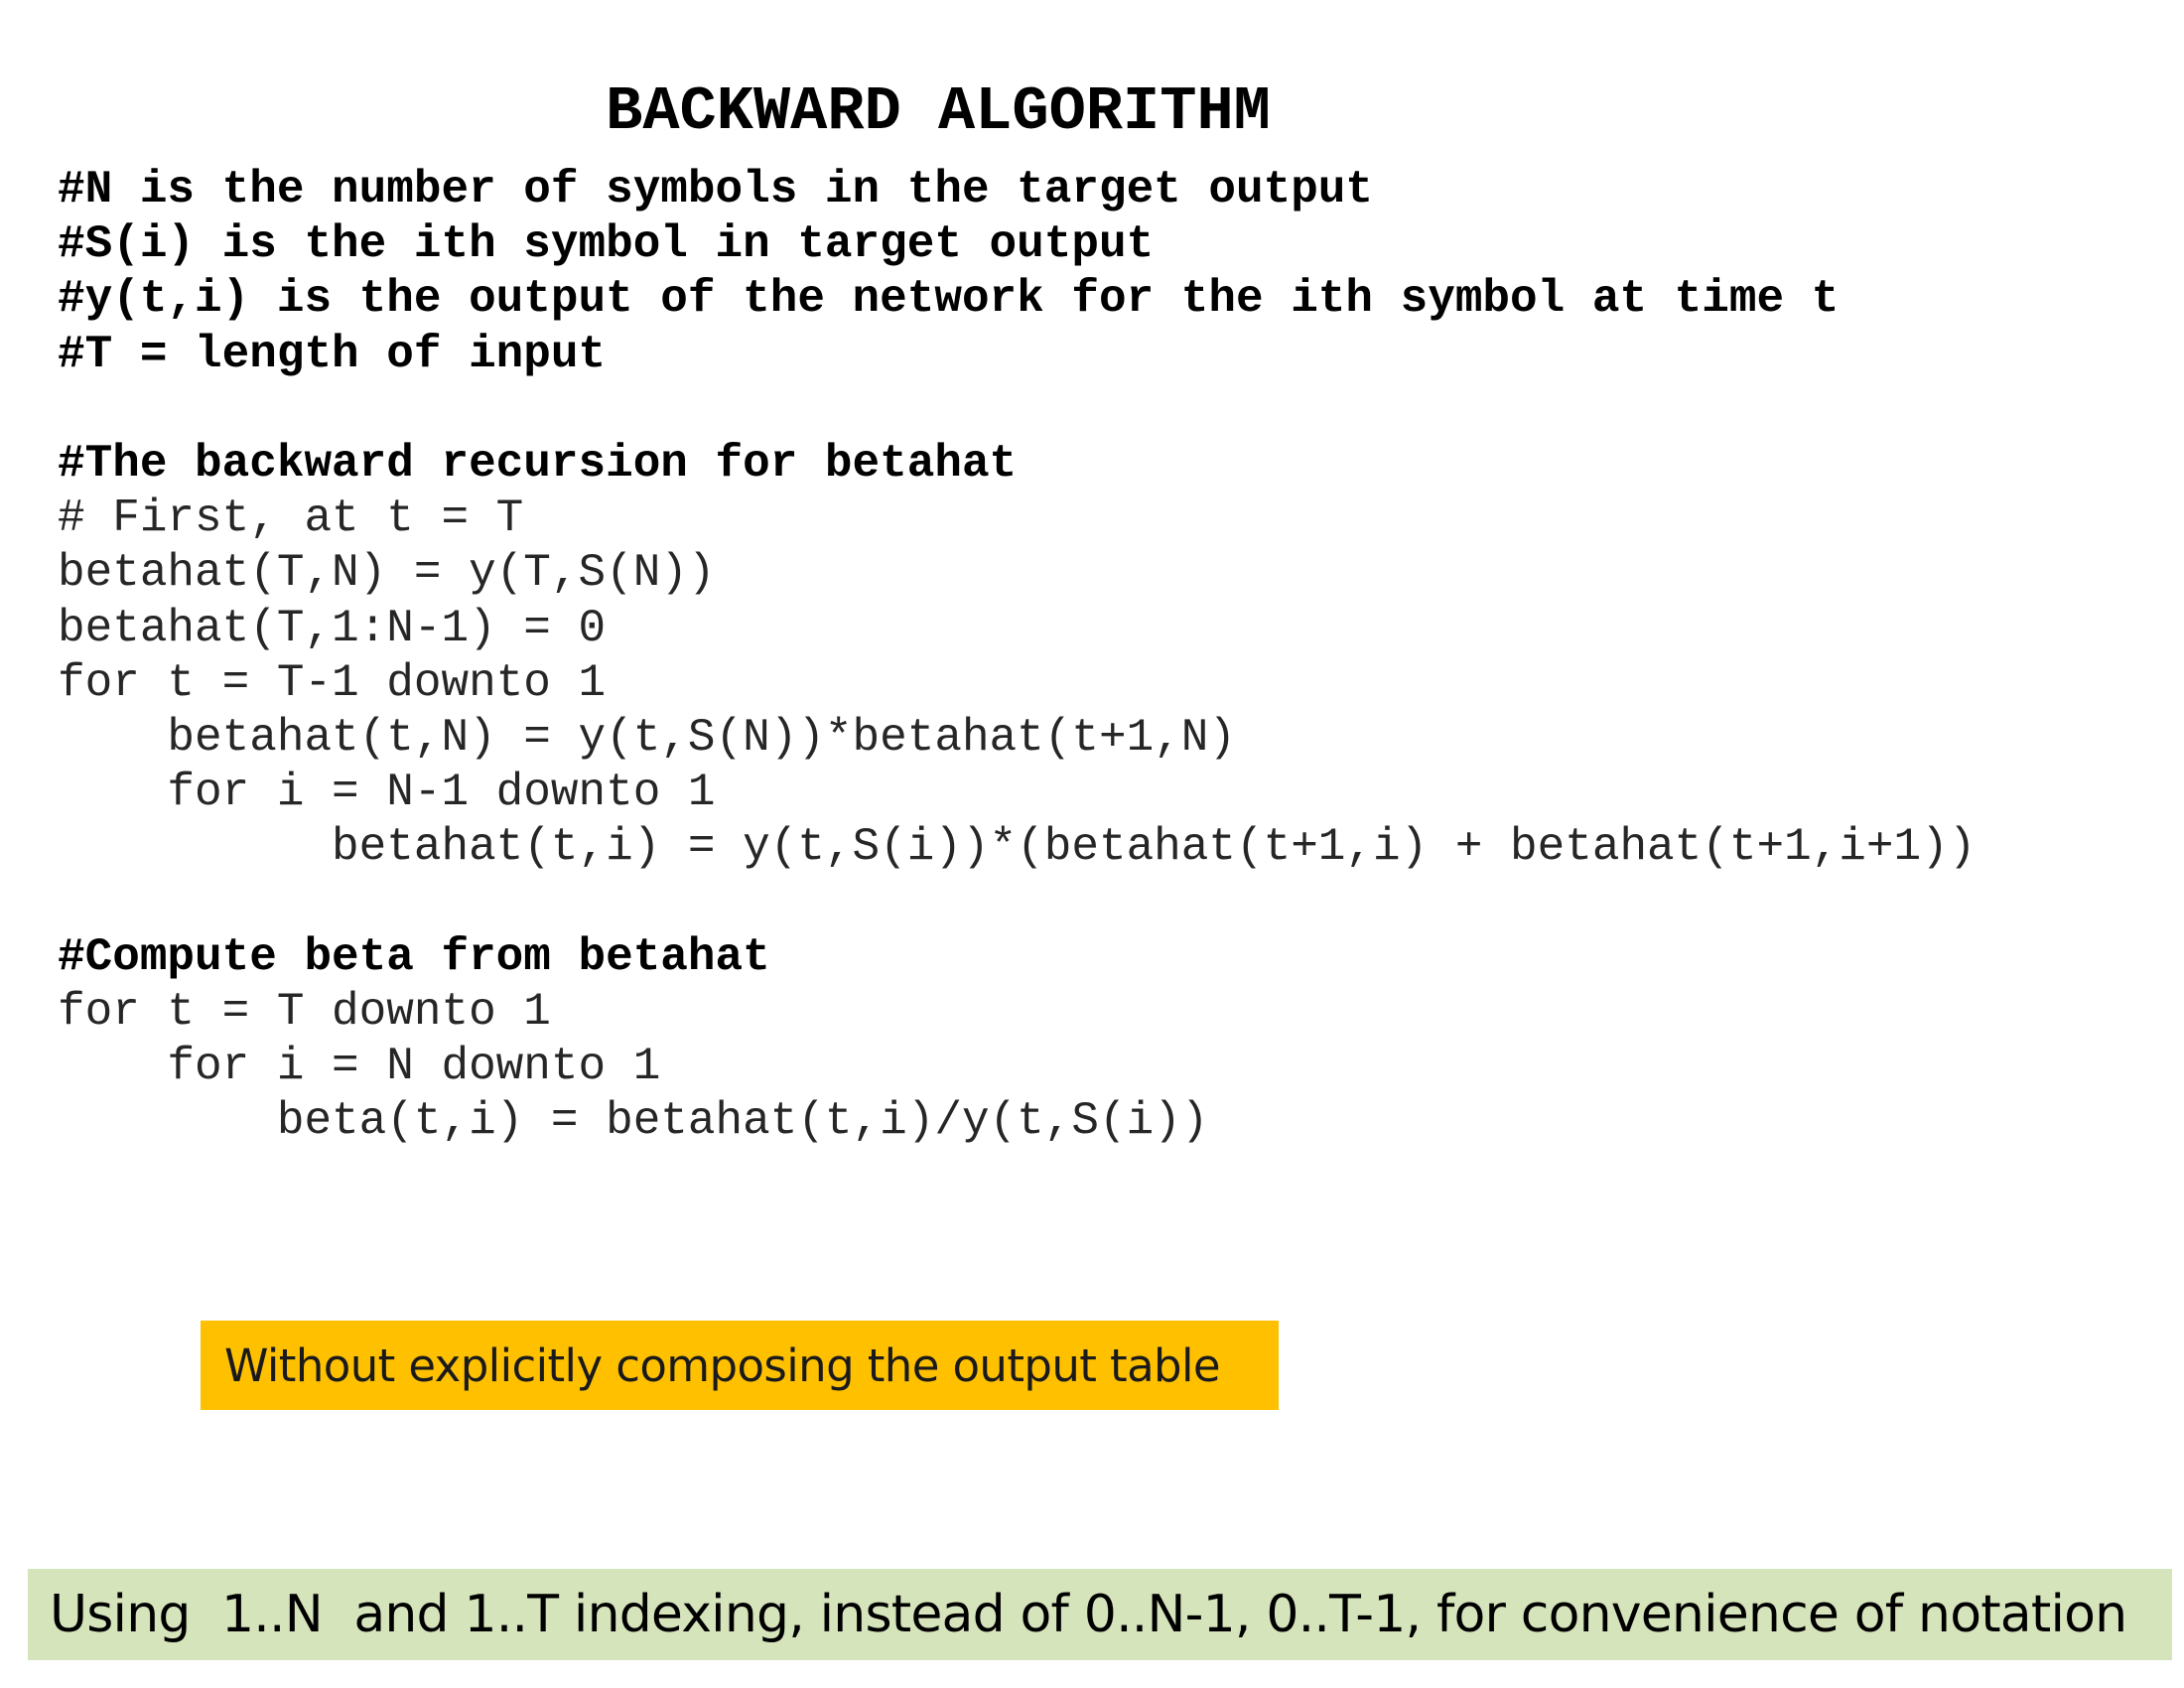 This screenshot has height=1688, width=2184. I want to click on code-line: for i = N downto 1, so click(359, 1066).